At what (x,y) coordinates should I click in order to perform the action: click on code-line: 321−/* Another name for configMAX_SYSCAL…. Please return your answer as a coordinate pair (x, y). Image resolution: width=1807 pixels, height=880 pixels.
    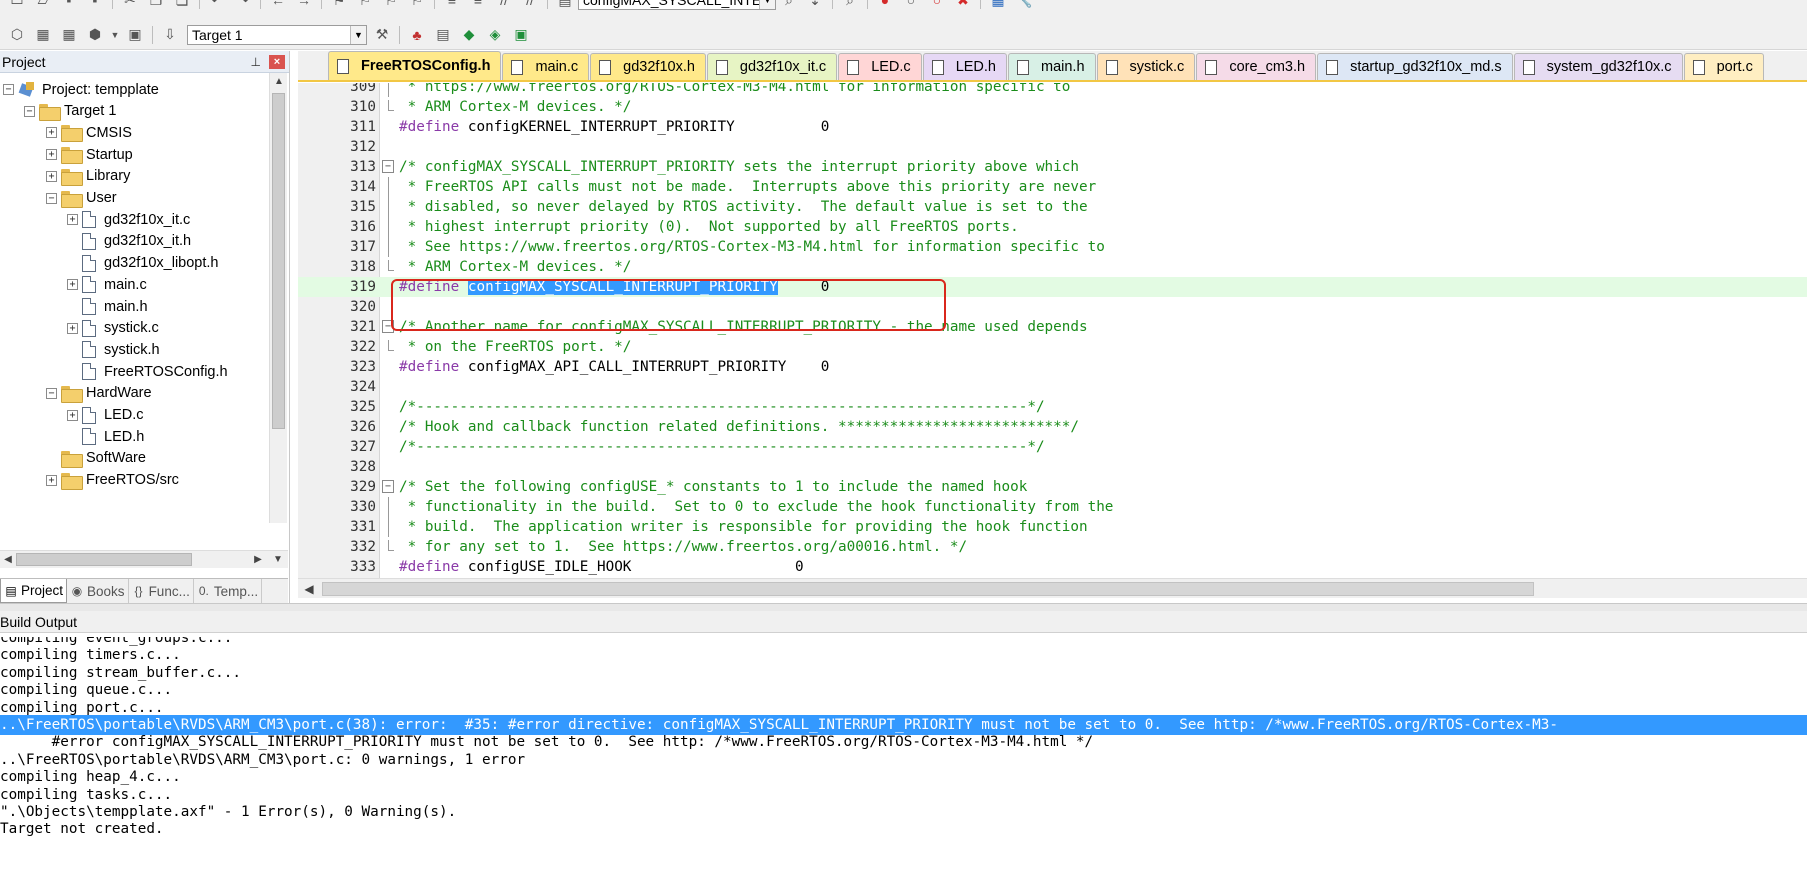
    Looking at the image, I should click on (1052, 327).